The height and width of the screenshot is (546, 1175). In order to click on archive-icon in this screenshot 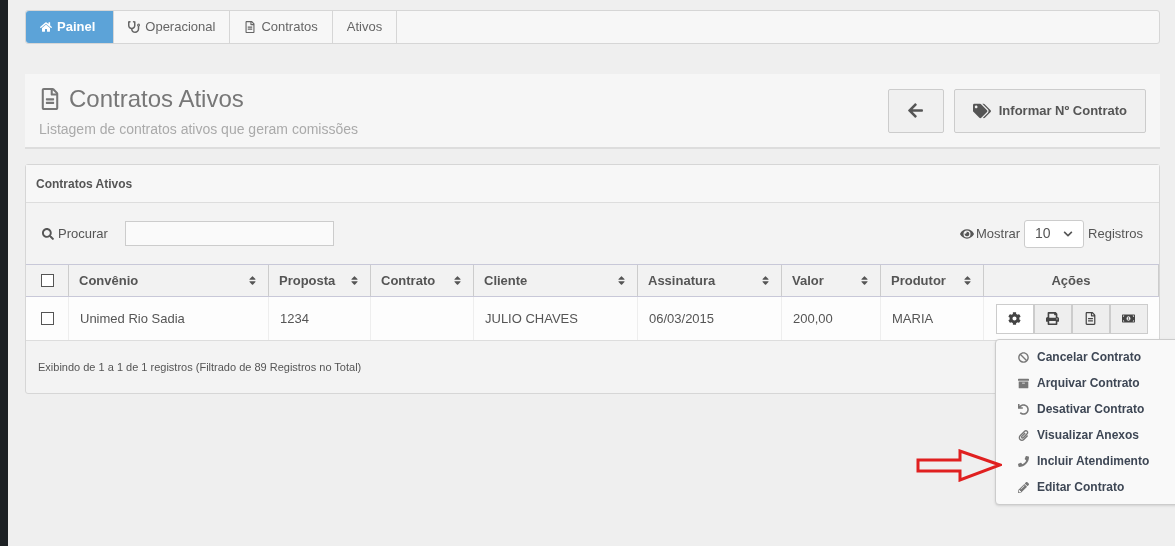, I will do `click(1023, 383)`.